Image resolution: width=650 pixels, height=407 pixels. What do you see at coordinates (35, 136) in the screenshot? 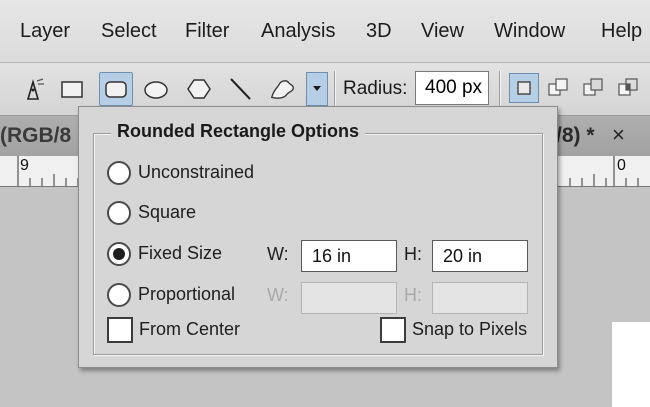
I see `document-tab-left: (RGB/8` at bounding box center [35, 136].